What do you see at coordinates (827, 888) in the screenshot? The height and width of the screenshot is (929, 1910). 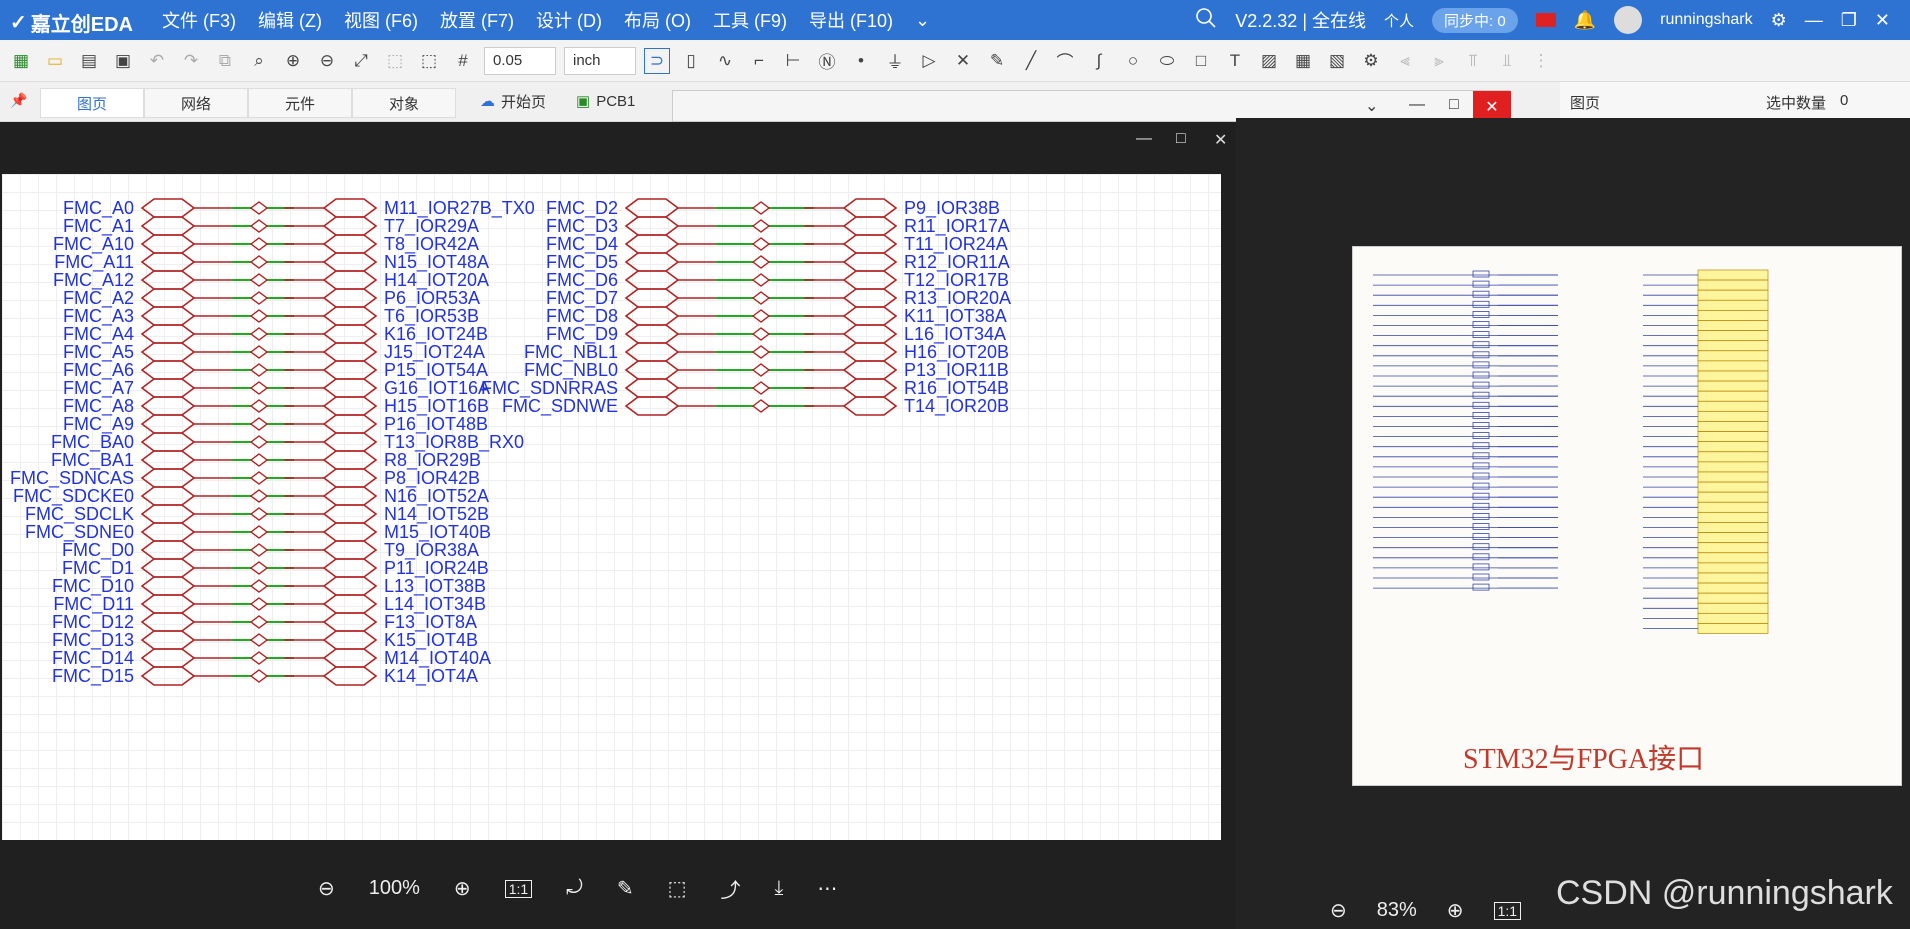 I see `more-icon: ⋯` at bounding box center [827, 888].